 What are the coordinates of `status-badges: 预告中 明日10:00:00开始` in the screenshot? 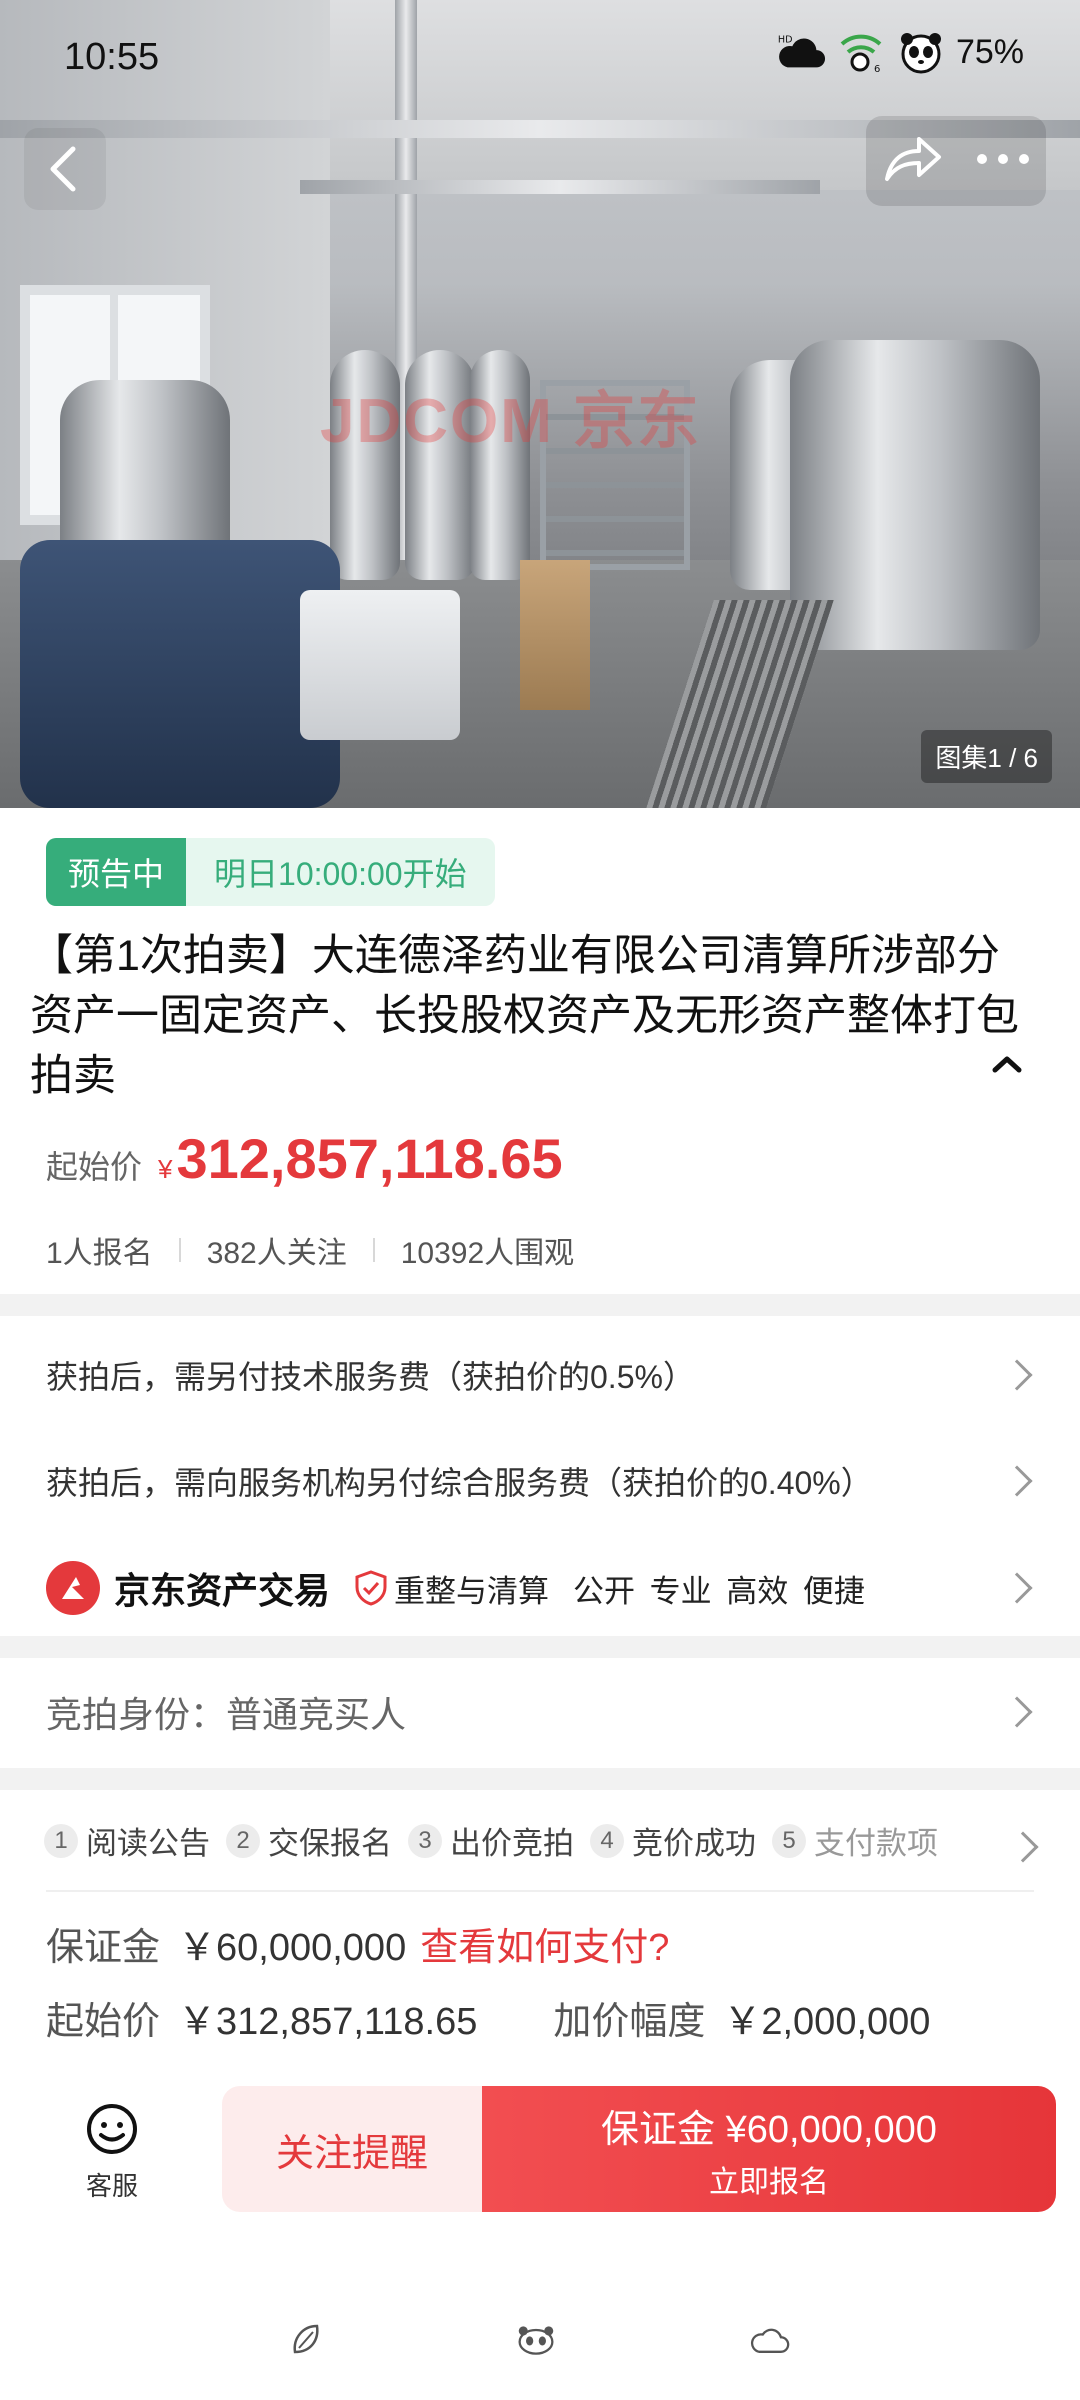 It's located at (270, 872).